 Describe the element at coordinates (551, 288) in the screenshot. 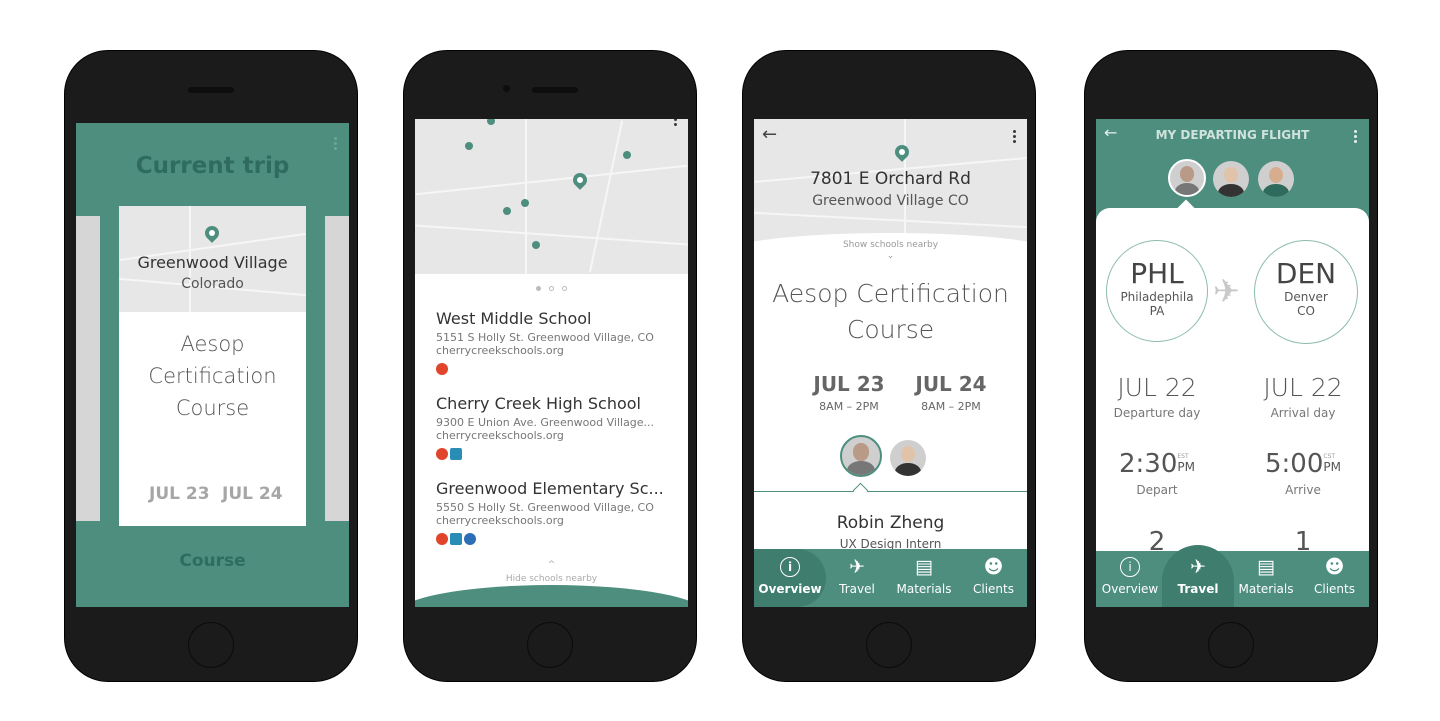

I see `page-indicator` at that location.